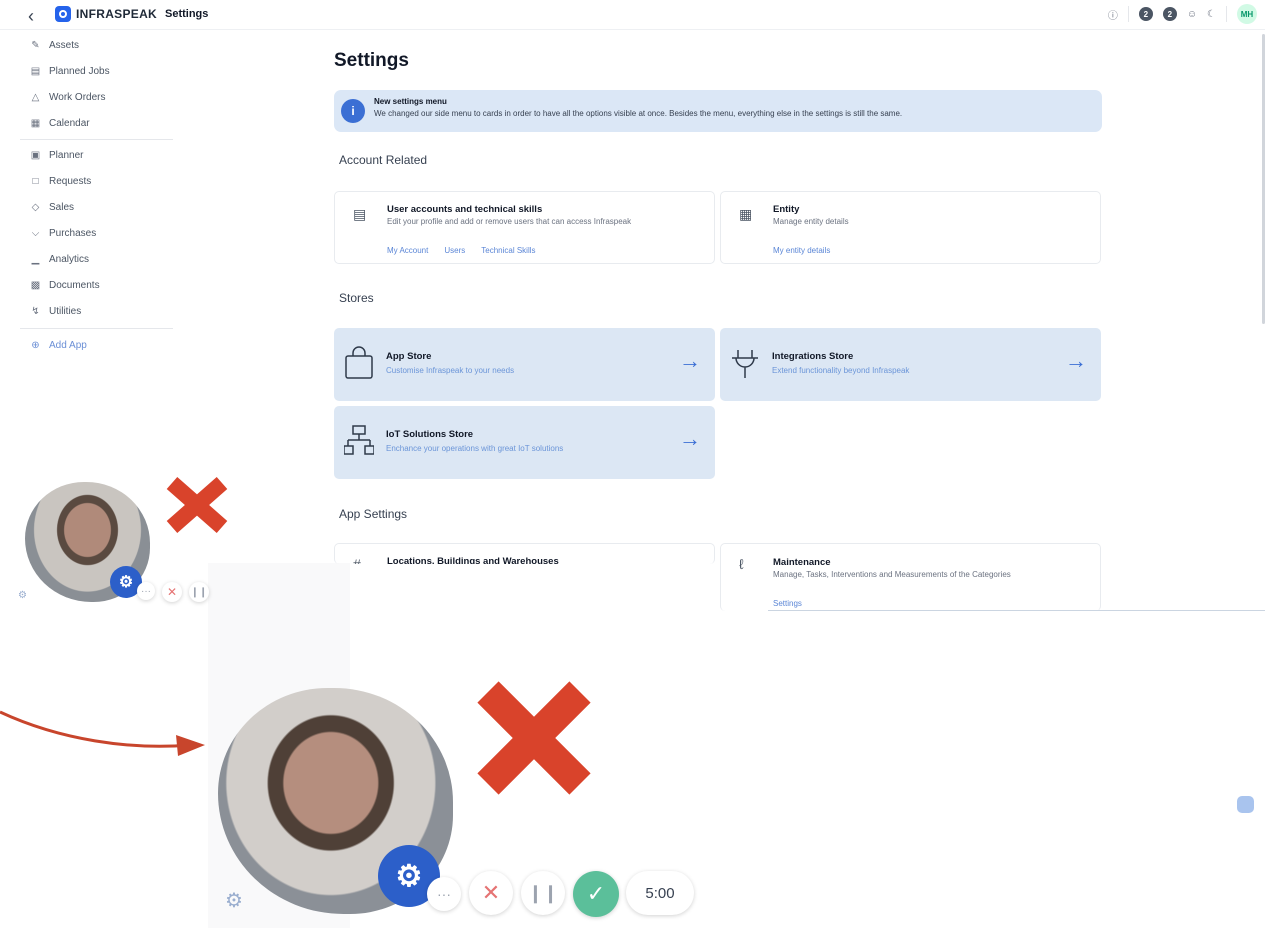 The width and height of the screenshot is (1265, 928). I want to click on card-locations: # Locations, Buildings and Warehouses, so click(524, 553).